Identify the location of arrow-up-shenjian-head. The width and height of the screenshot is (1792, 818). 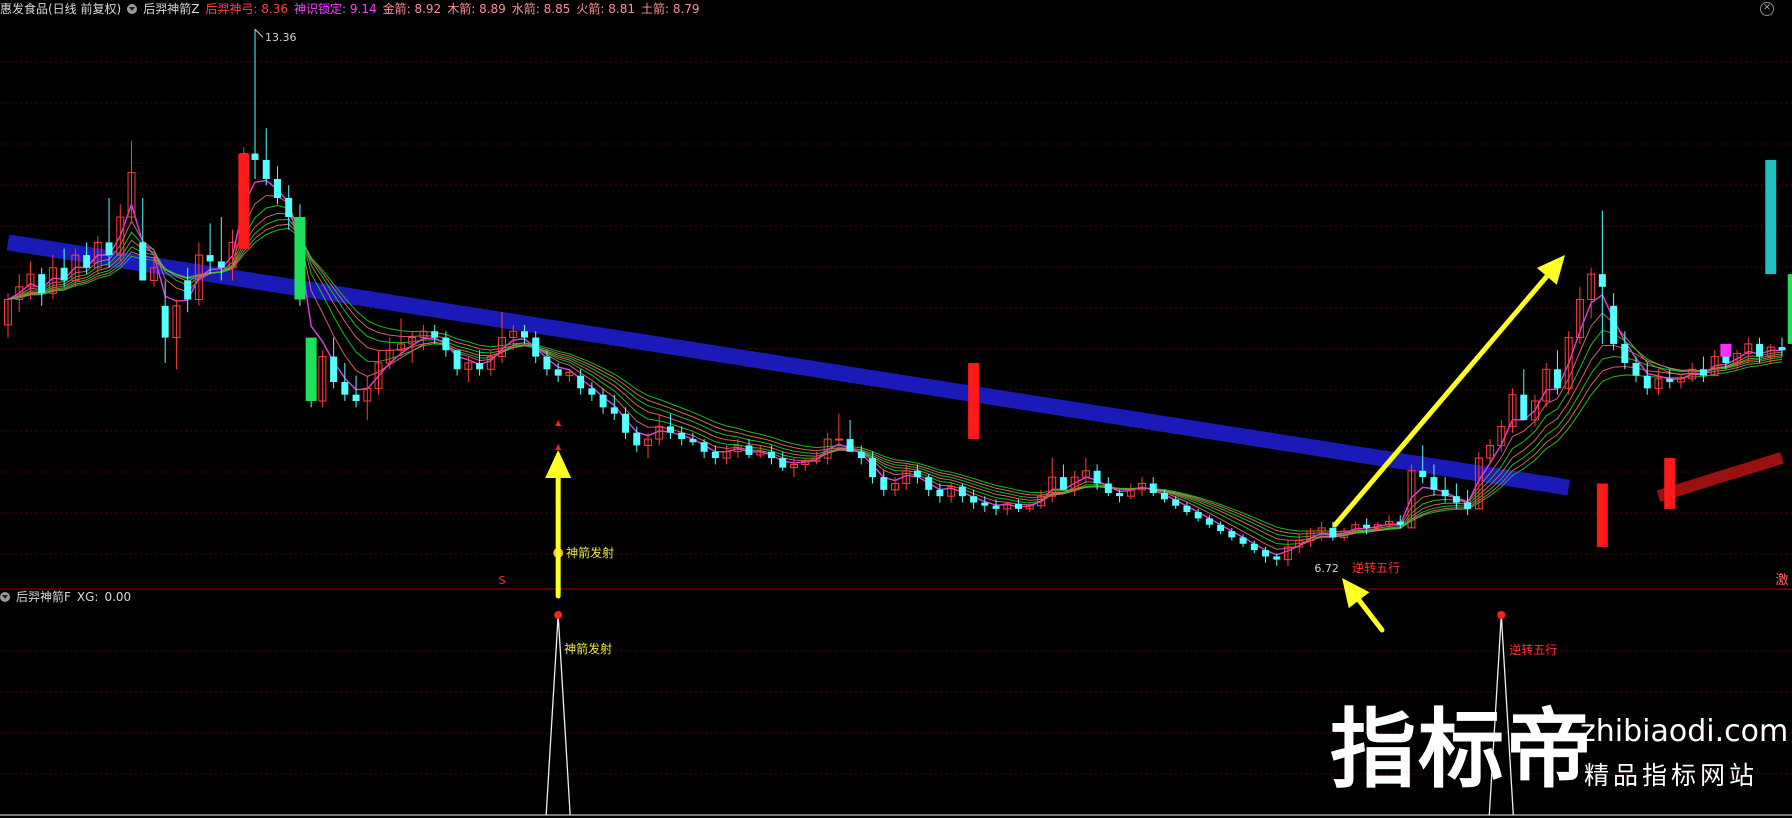
(558, 464).